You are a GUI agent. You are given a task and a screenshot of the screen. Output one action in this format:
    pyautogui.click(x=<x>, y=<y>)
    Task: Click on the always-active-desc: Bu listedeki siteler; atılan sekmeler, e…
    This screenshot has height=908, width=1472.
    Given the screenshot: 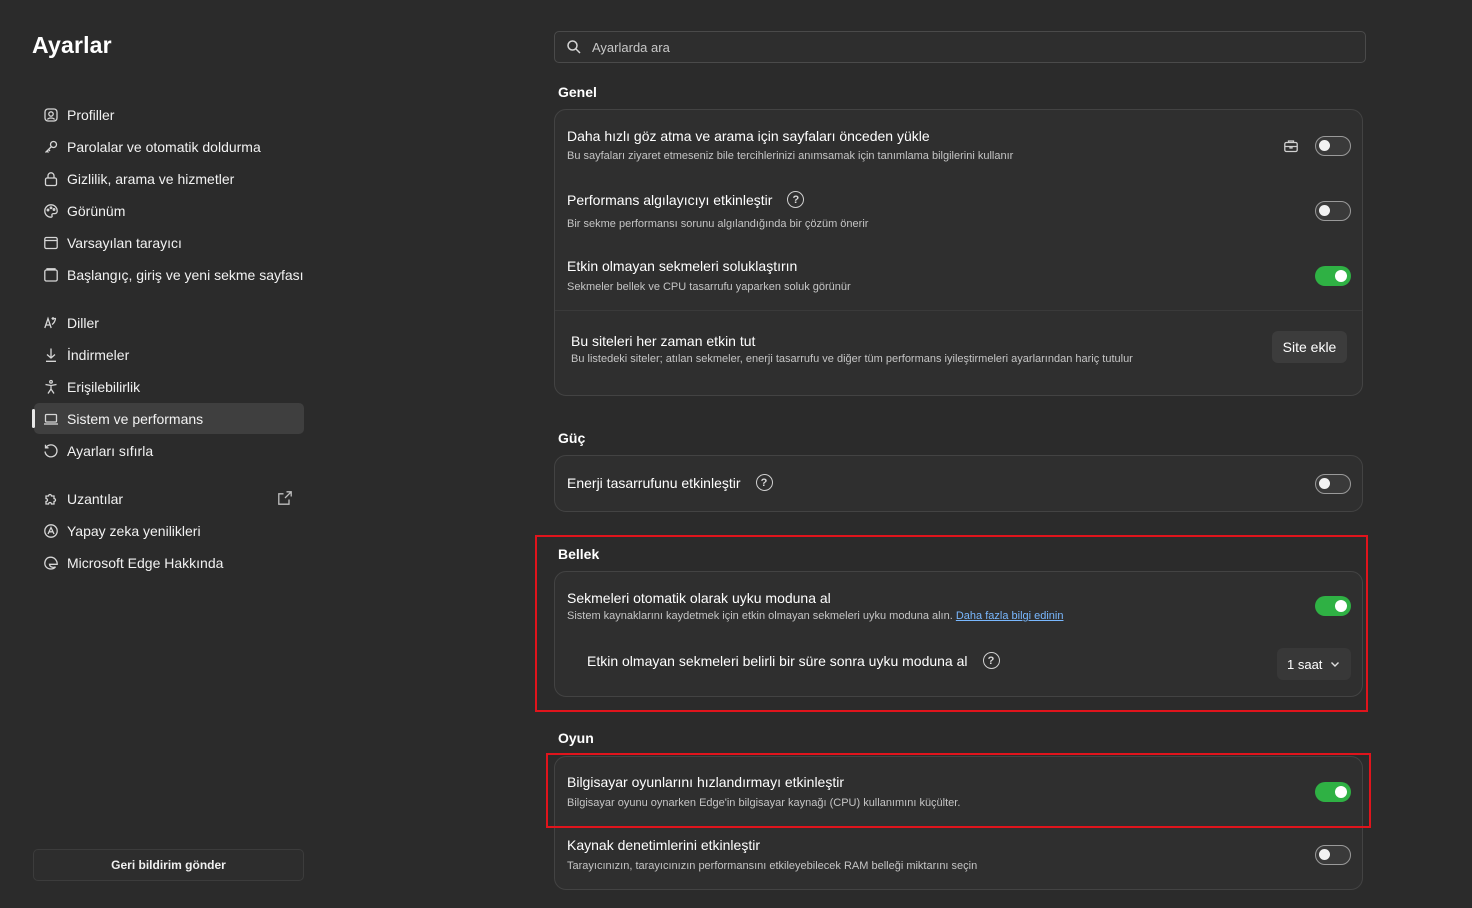 What is the action you would take?
    pyautogui.click(x=852, y=359)
    